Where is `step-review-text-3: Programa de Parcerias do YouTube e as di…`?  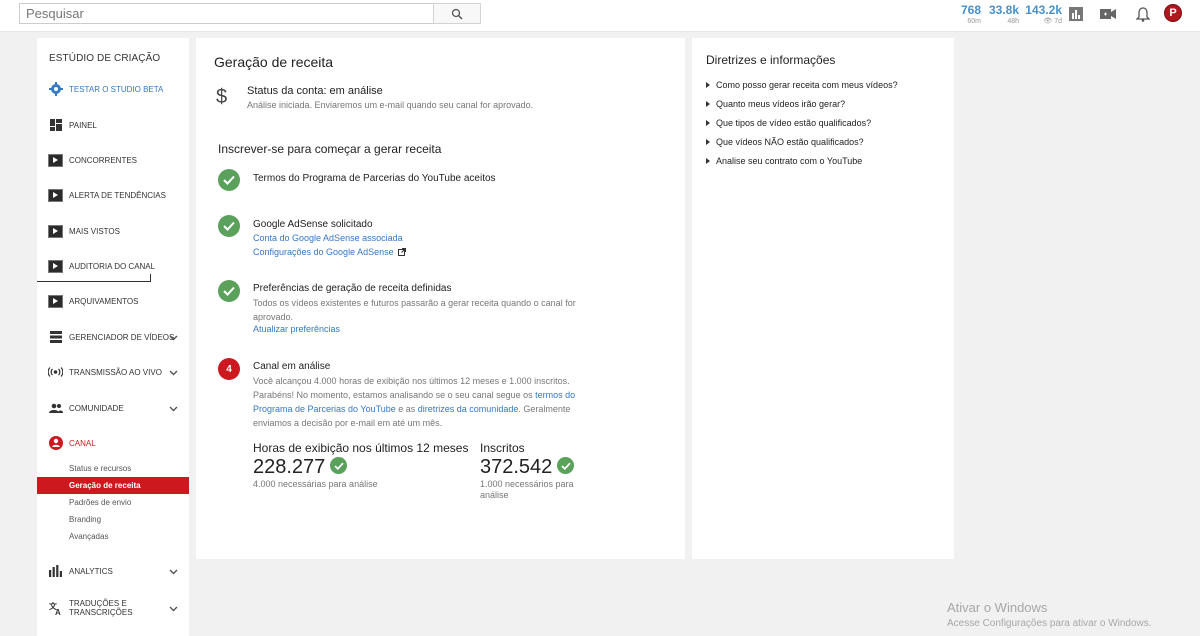 step-review-text-3: Programa de Parcerias do YouTube e as di… is located at coordinates (411, 409).